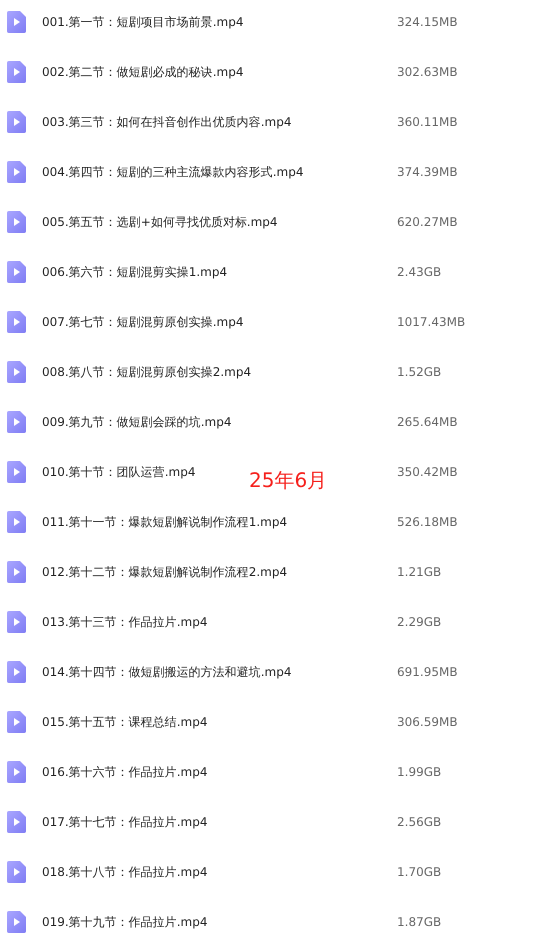  What do you see at coordinates (427, 672) in the screenshot?
I see `file-size: 691.95MB` at bounding box center [427, 672].